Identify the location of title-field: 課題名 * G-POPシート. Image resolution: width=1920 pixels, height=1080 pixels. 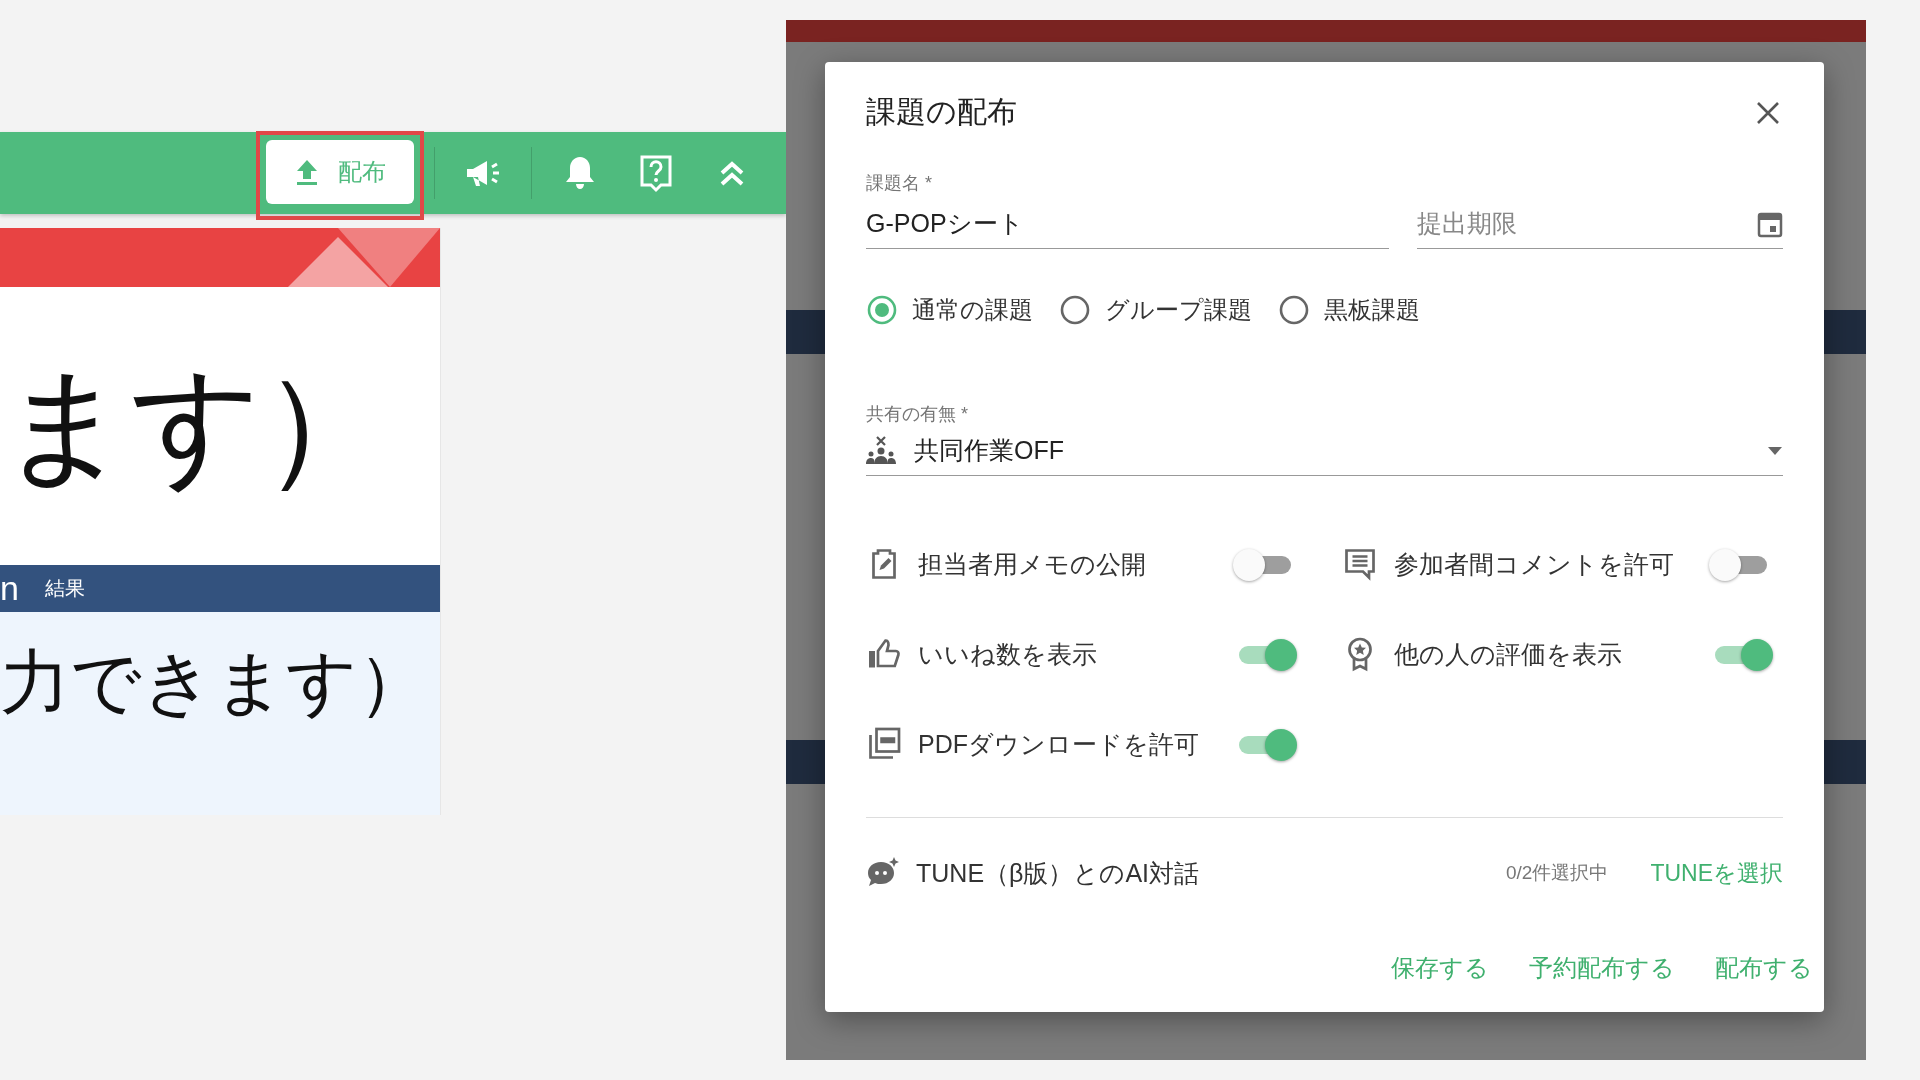
(1128, 210).